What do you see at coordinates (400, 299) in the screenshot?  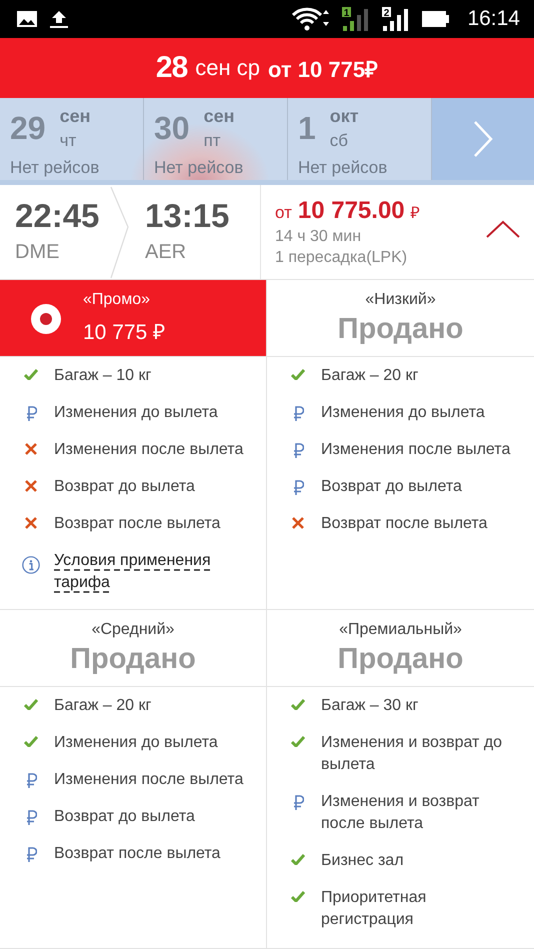 I see `fare-name: «Низкий»` at bounding box center [400, 299].